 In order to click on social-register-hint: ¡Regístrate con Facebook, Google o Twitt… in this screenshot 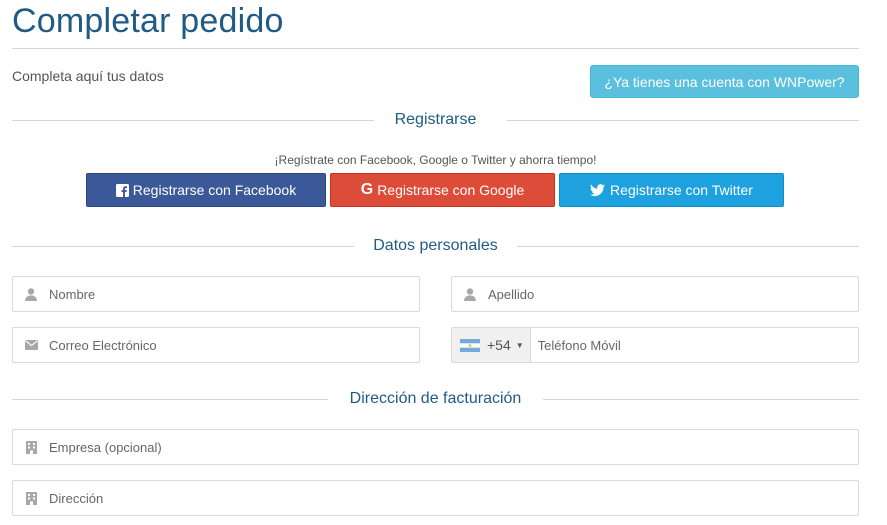, I will do `click(435, 160)`.